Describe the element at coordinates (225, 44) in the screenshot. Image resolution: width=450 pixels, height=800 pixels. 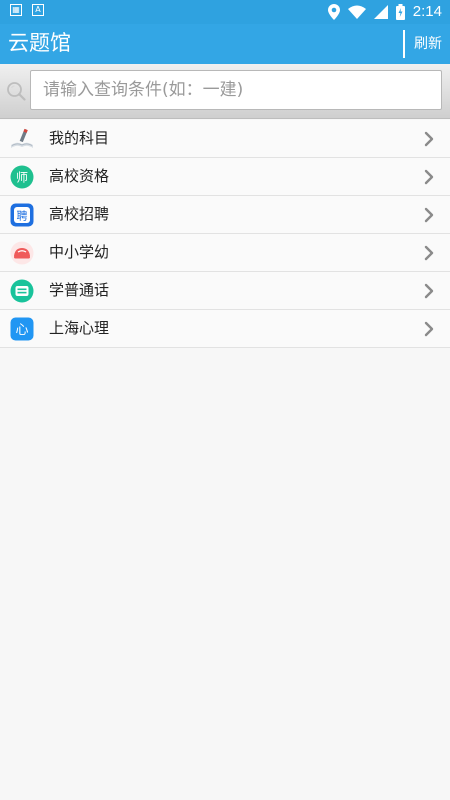
I see `app-bar: 云题馆 刷新` at that location.